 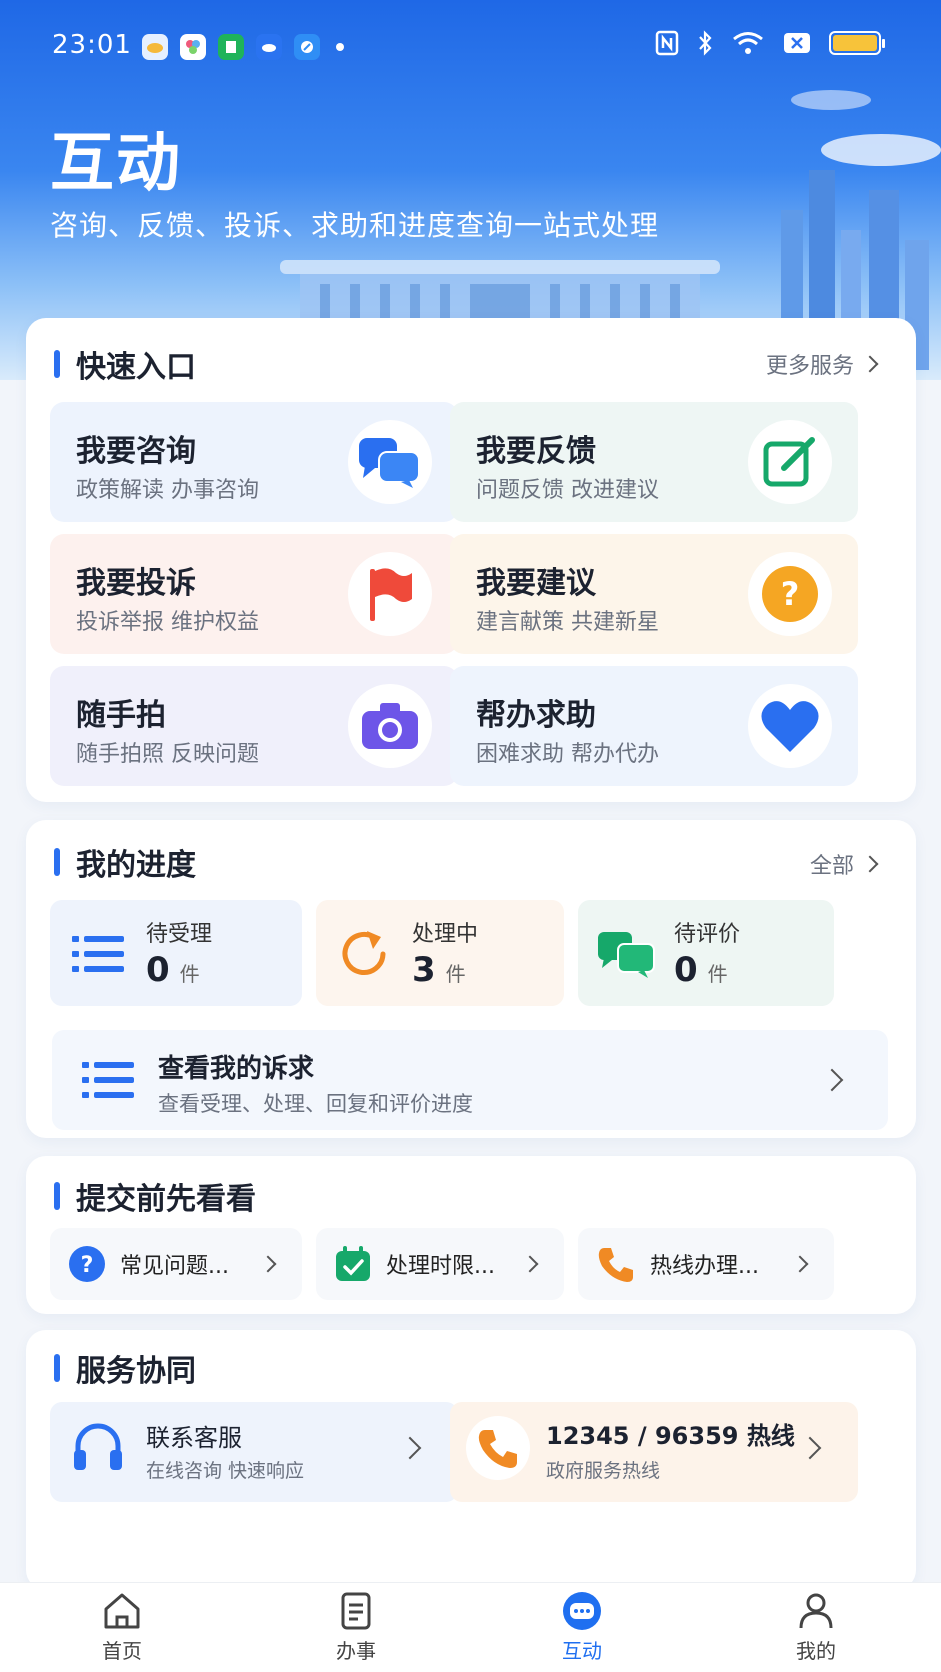 What do you see at coordinates (654, 594) in the screenshot?
I see `quick-suggestion: 我要建议 建言献策 共建新星 ?` at bounding box center [654, 594].